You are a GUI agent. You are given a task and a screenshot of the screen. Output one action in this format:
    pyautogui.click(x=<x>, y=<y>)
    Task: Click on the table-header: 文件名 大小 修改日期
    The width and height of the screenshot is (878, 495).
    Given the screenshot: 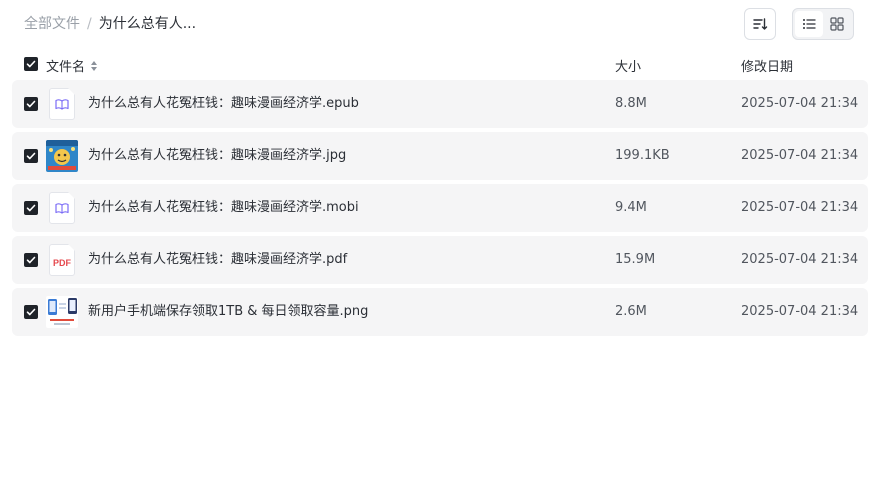 What is the action you would take?
    pyautogui.click(x=440, y=64)
    